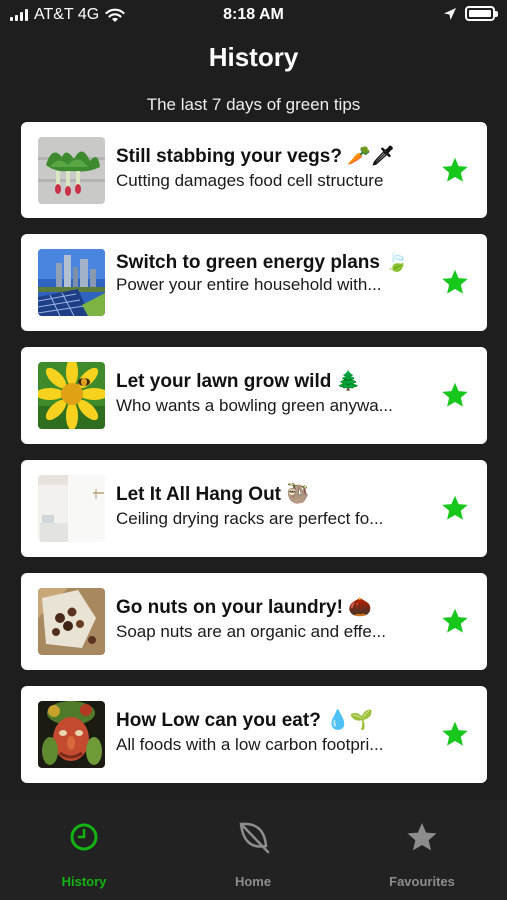 This screenshot has width=507, height=900. I want to click on soap-nuts-image, so click(71, 621).